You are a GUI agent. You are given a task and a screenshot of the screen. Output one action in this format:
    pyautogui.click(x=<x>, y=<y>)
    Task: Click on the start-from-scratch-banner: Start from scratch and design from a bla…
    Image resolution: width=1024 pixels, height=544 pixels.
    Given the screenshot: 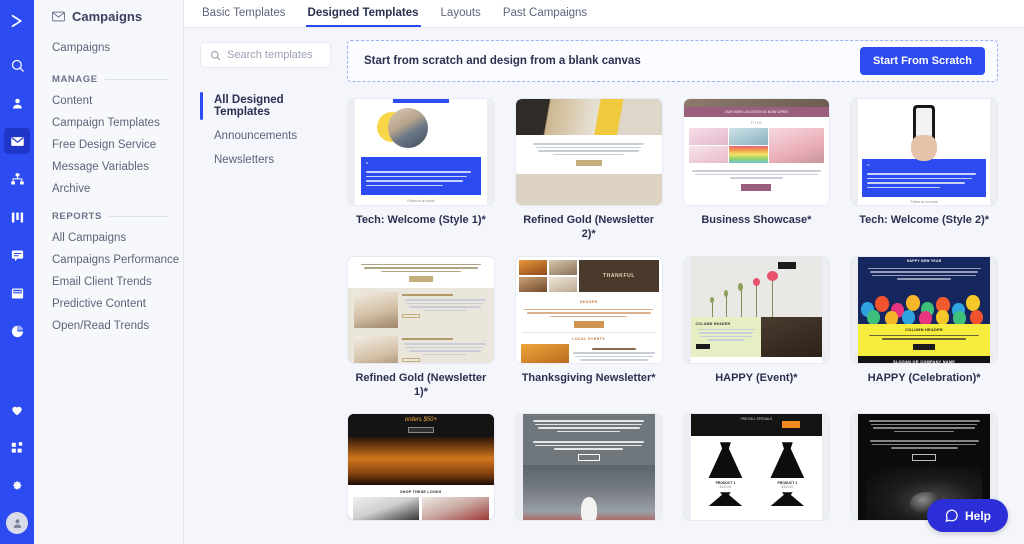 What is the action you would take?
    pyautogui.click(x=672, y=61)
    